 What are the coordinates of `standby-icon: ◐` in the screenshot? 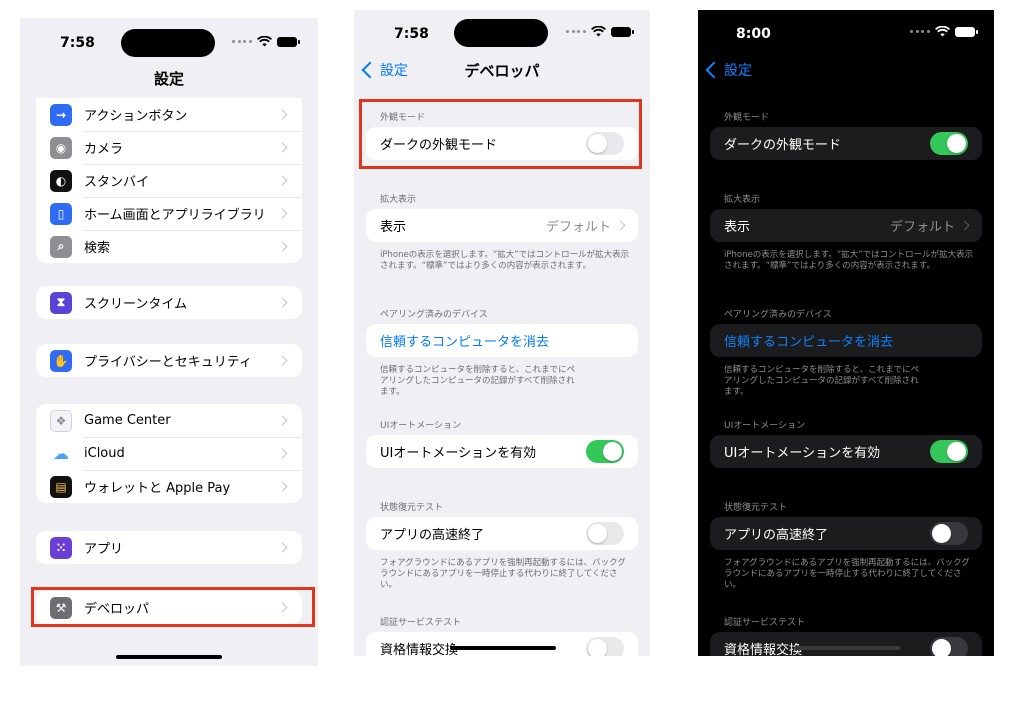 It's located at (61, 180).